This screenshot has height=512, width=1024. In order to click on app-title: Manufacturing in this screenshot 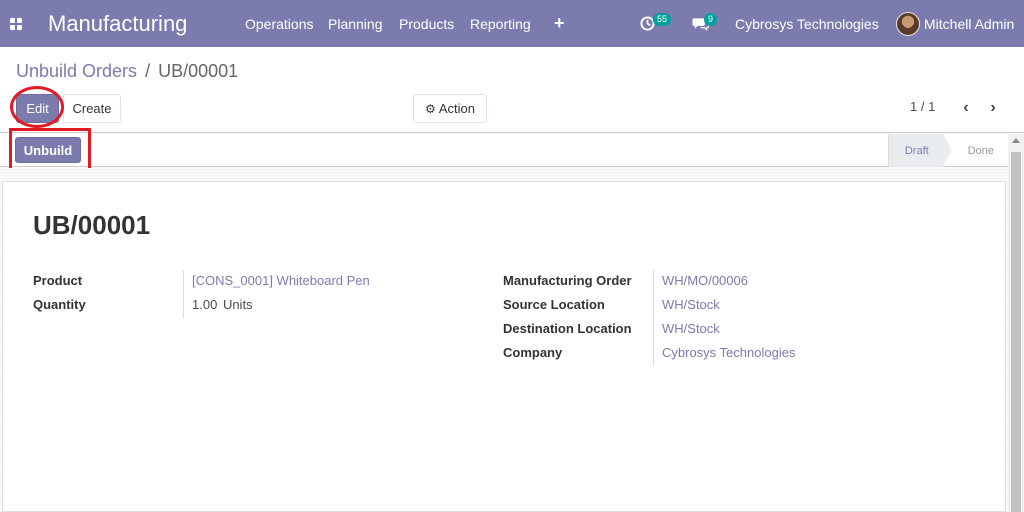, I will do `click(117, 23)`.